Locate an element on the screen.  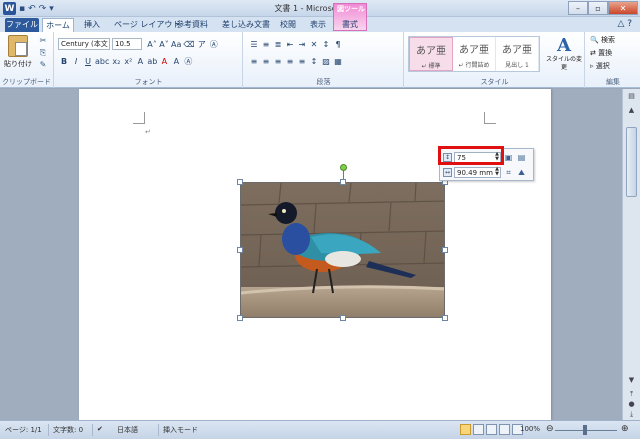
tab-home: ホーム is located at coordinates (58, 25).